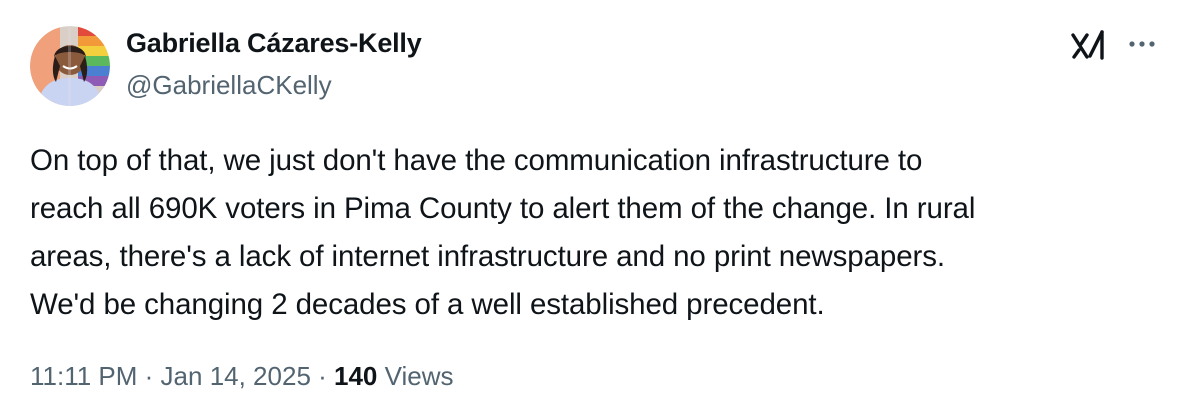 The width and height of the screenshot is (1192, 414). What do you see at coordinates (355, 376) in the screenshot?
I see `views-count: 140` at bounding box center [355, 376].